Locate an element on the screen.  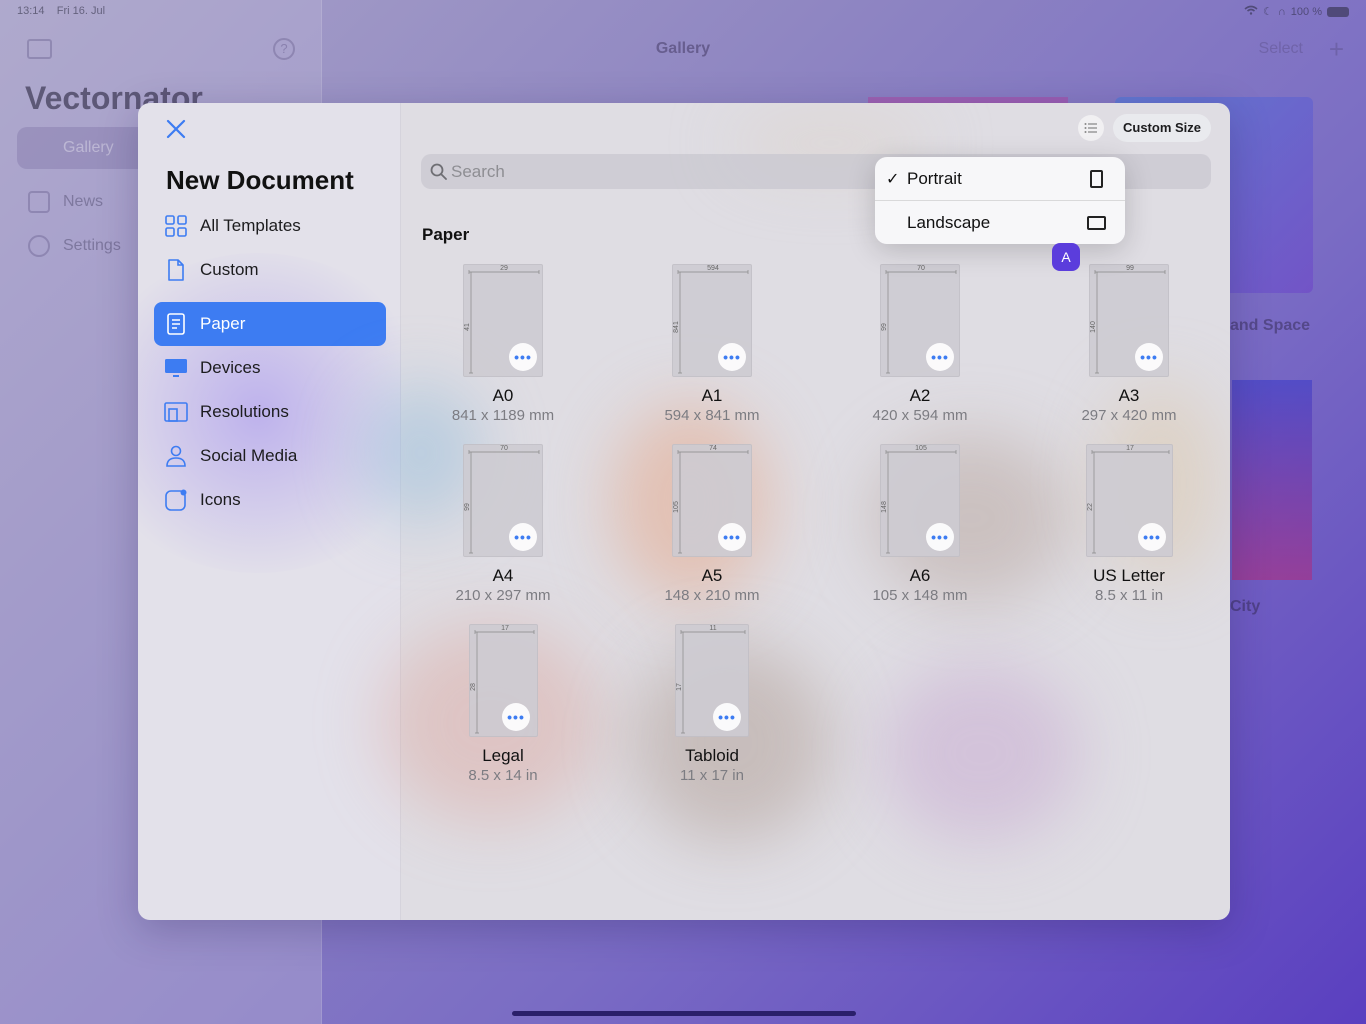
person-icon is located at coordinates (176, 456).